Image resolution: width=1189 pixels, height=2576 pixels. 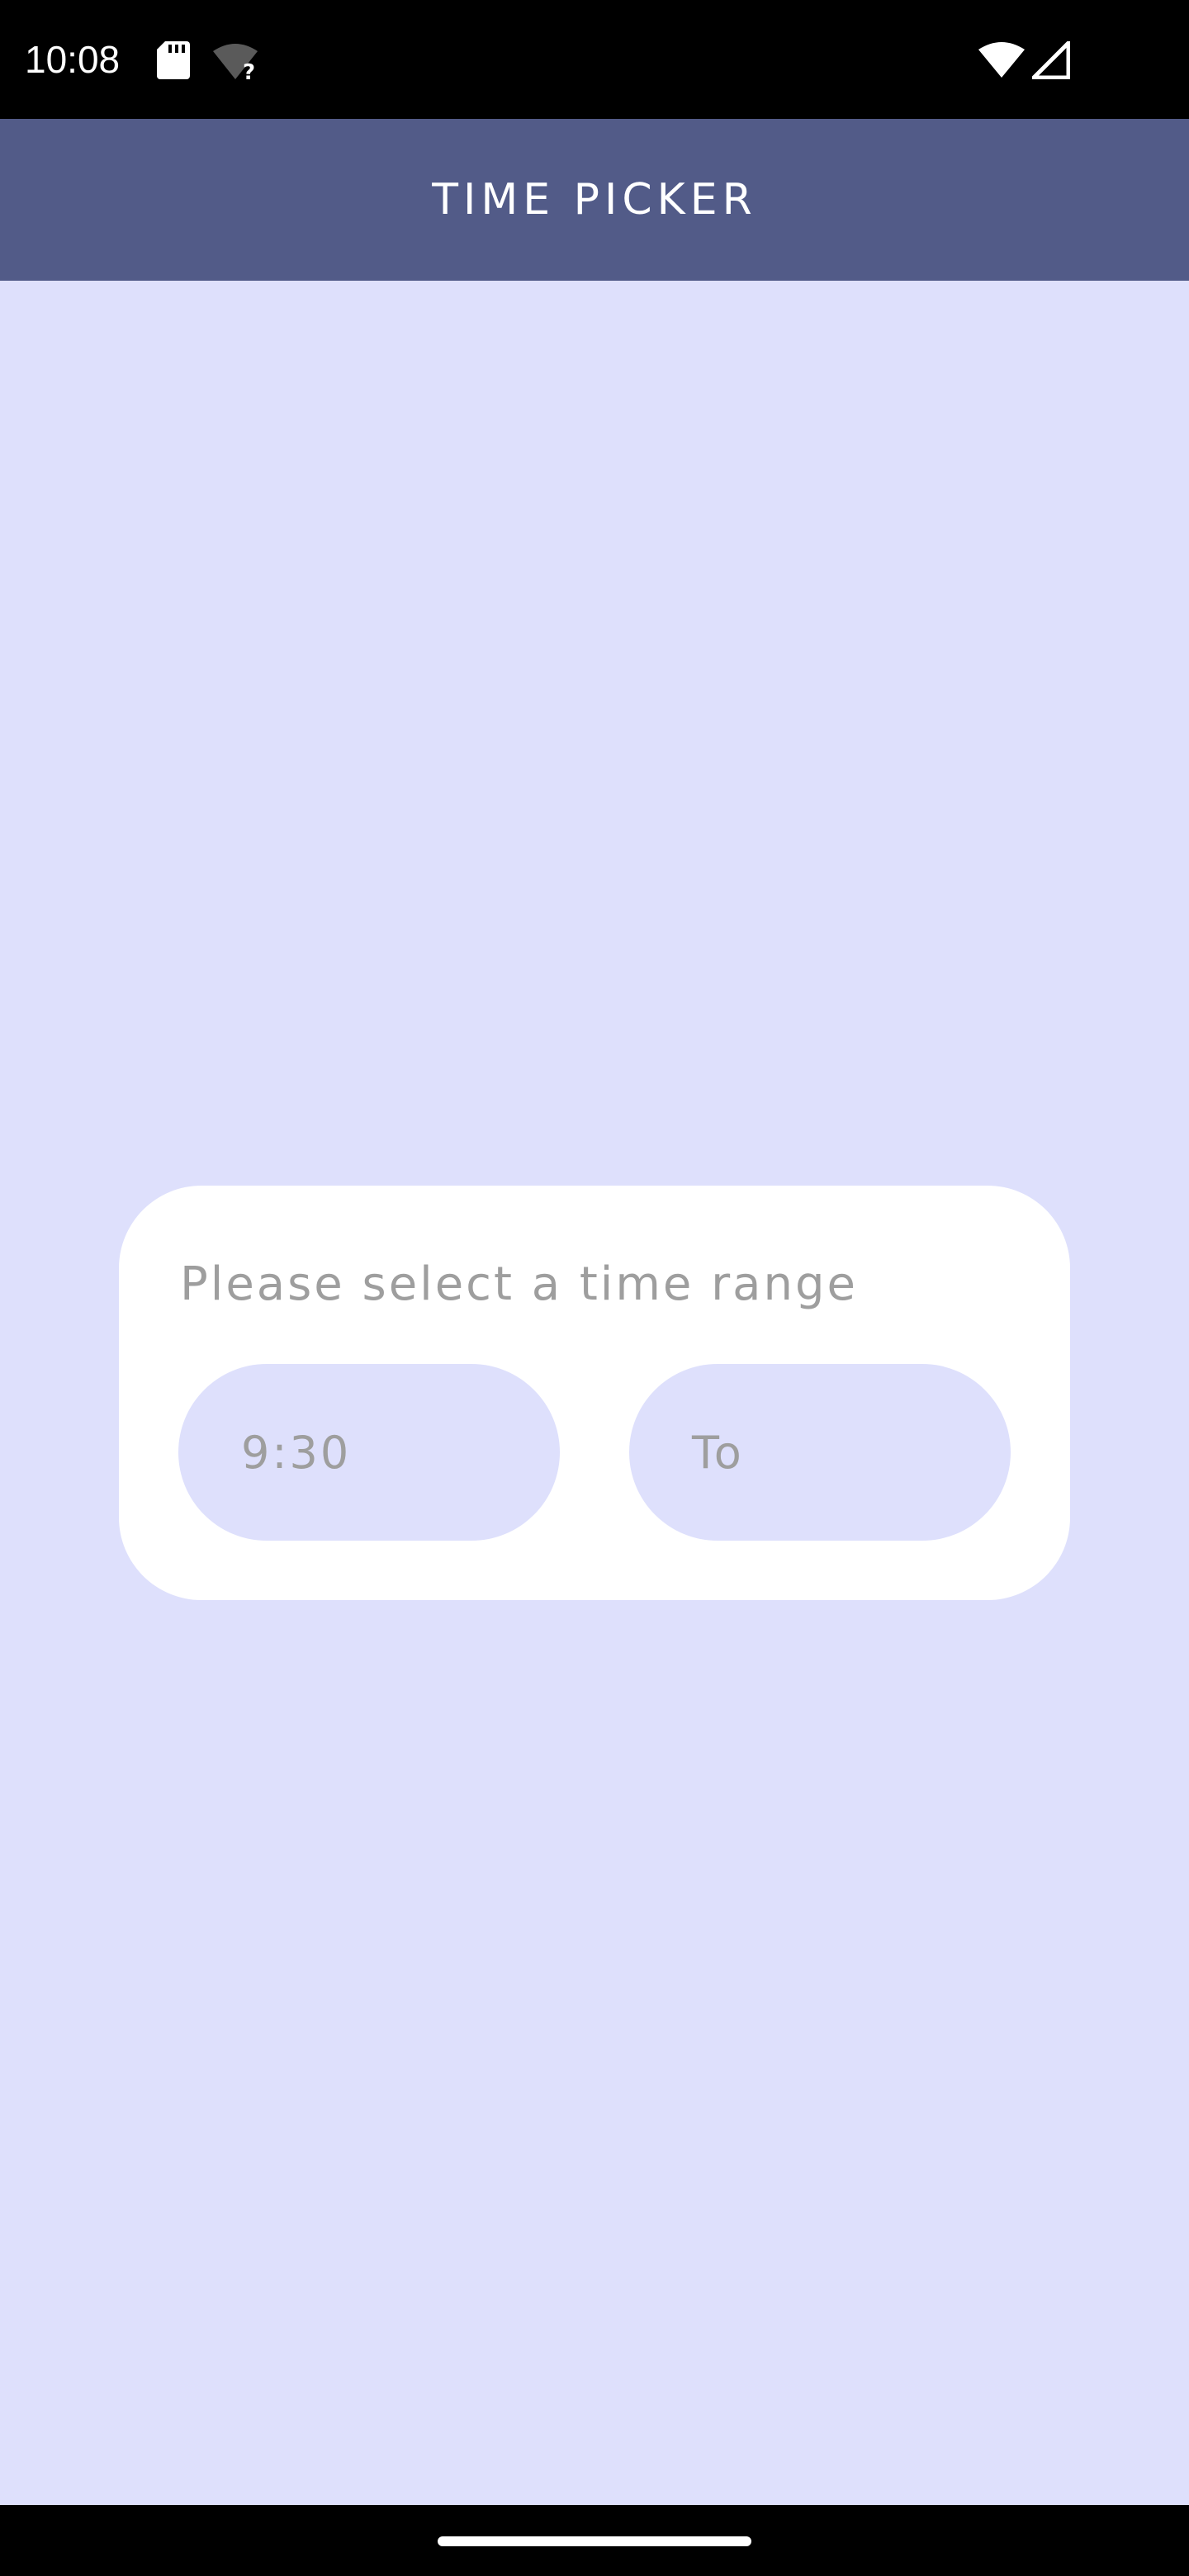 What do you see at coordinates (238, 64) in the screenshot?
I see `wifi-unknown-icon: ?` at bounding box center [238, 64].